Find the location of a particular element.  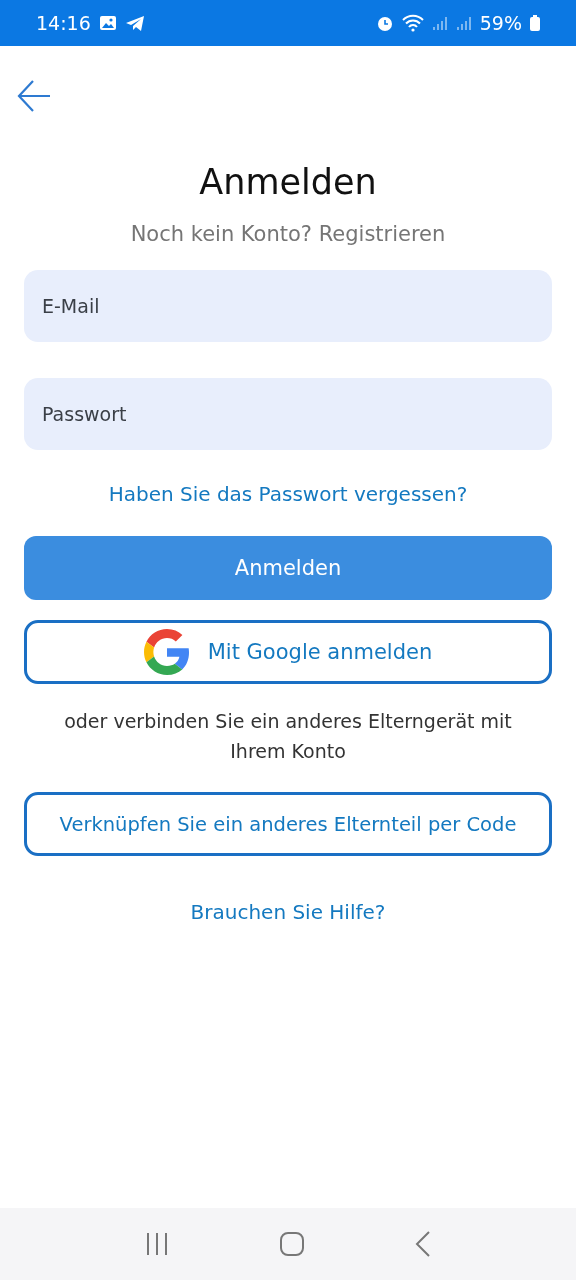

forgot-password-link: Haben Sie das Passwort vergessen? is located at coordinates (288, 494).